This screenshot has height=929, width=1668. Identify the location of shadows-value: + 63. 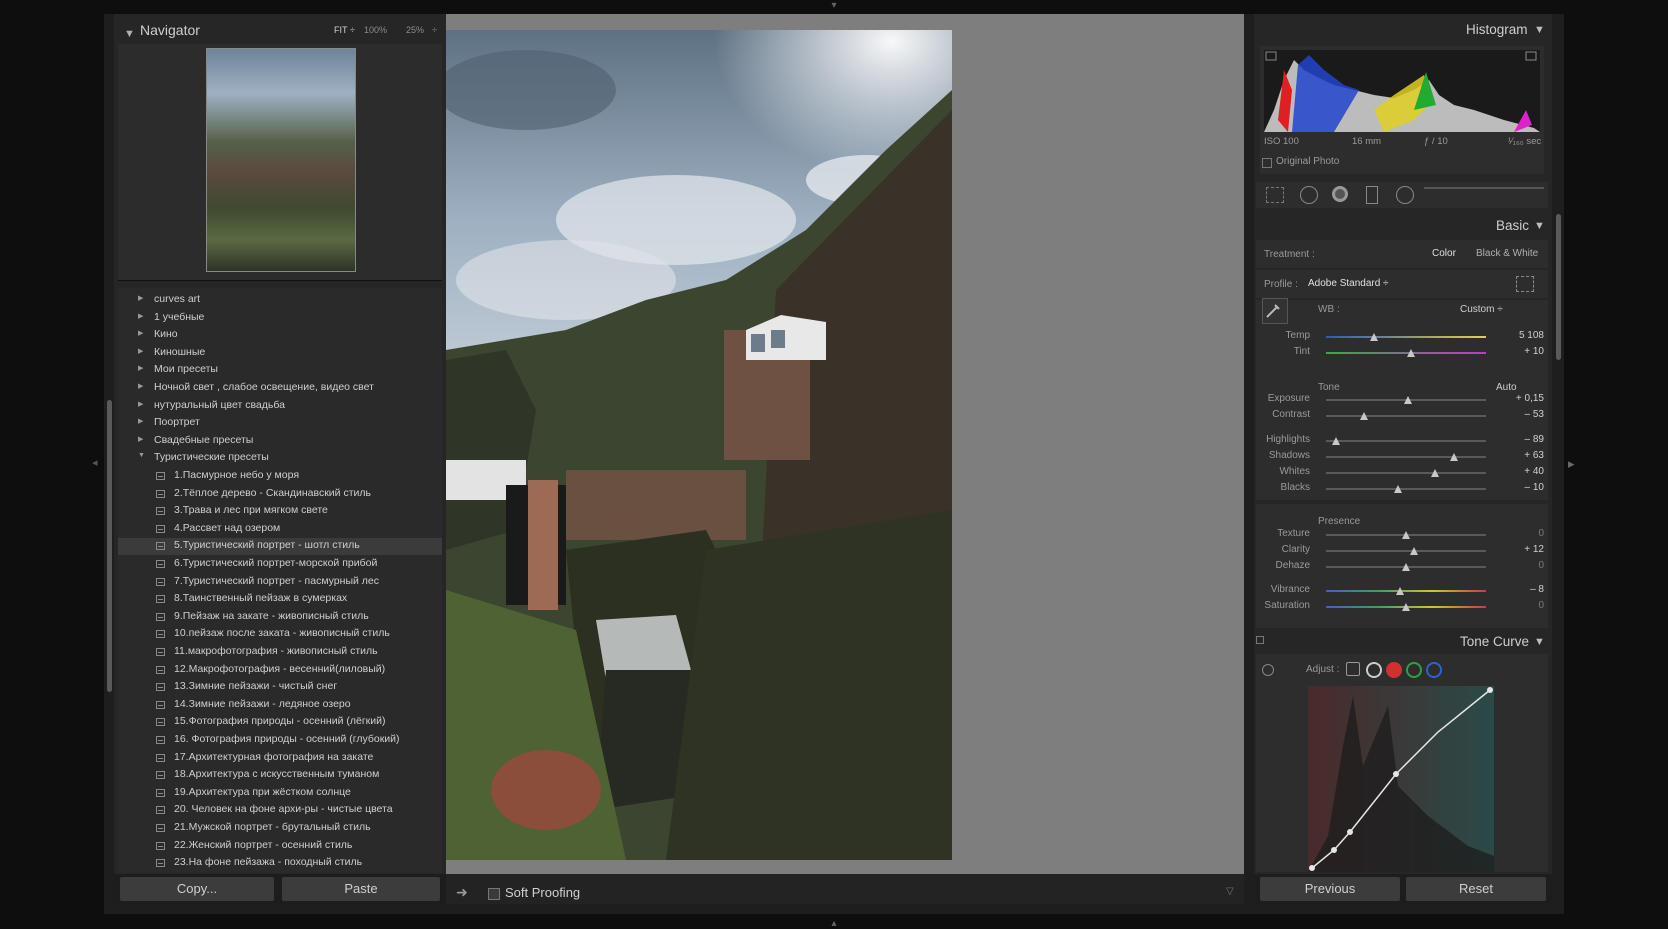
(1522, 455).